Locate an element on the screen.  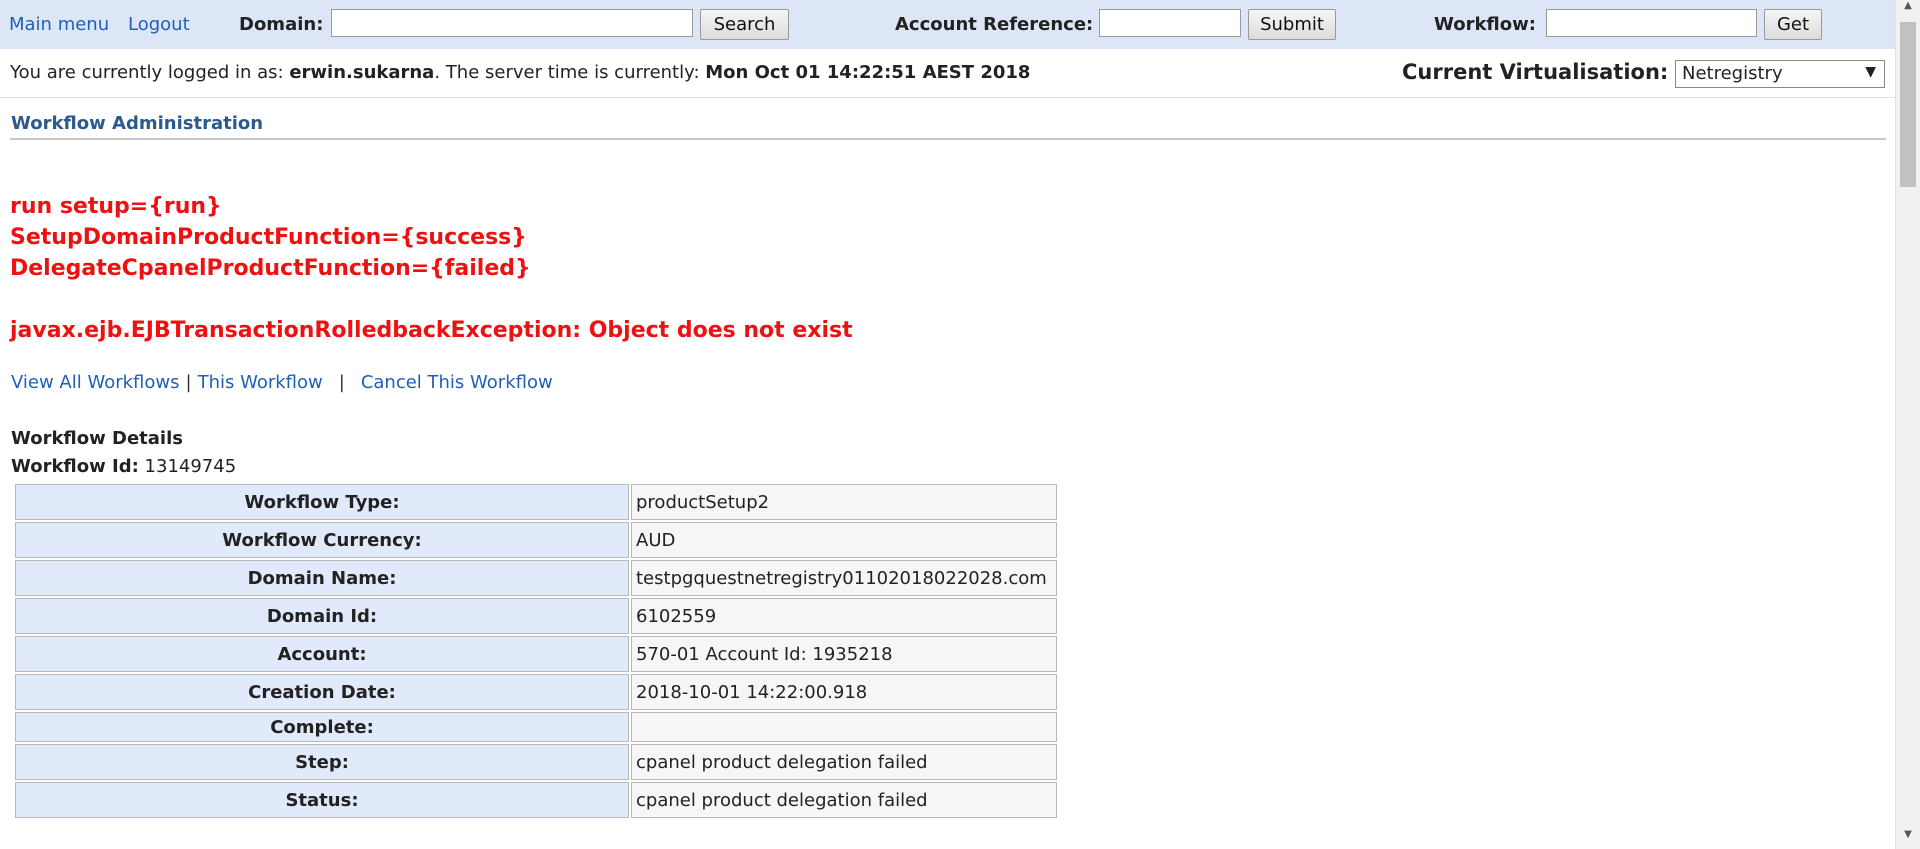
virtualisation-select: Netregistry ▼ is located at coordinates (1780, 74).